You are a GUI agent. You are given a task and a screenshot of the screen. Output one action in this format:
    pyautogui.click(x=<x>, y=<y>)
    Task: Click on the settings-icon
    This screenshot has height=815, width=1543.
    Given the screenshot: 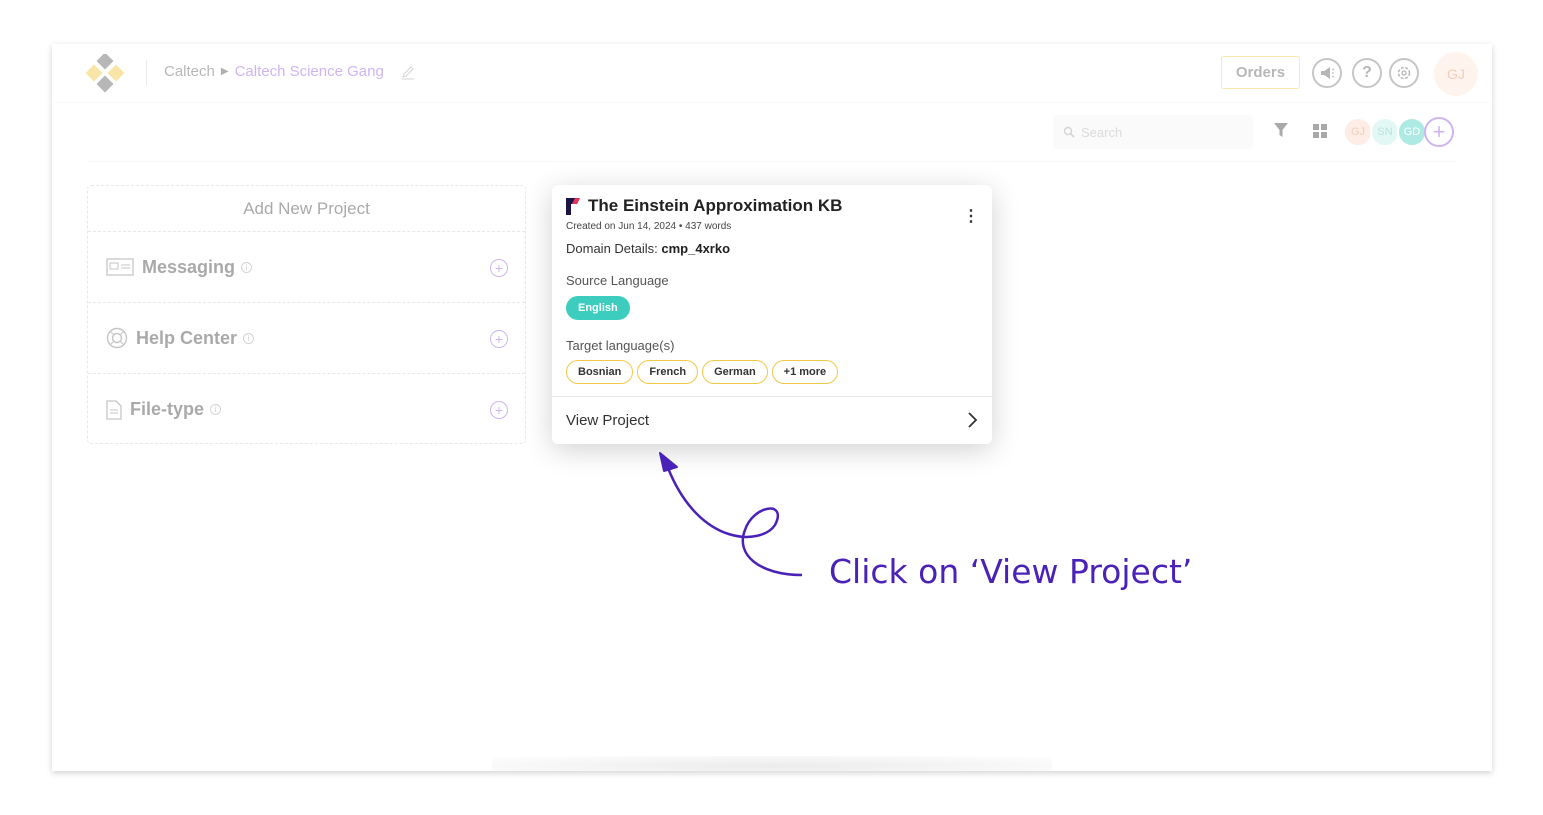 What is the action you would take?
    pyautogui.click(x=1404, y=73)
    